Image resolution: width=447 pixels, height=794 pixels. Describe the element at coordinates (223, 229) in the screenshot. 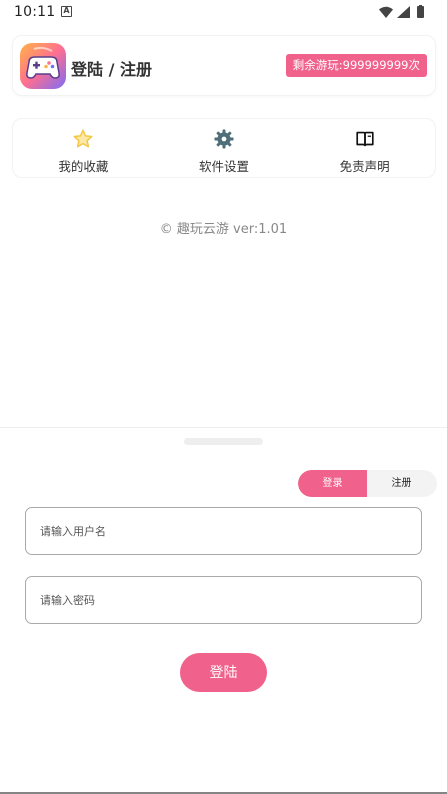

I see `version-label: © 趣玩云游 ver:1.01` at that location.